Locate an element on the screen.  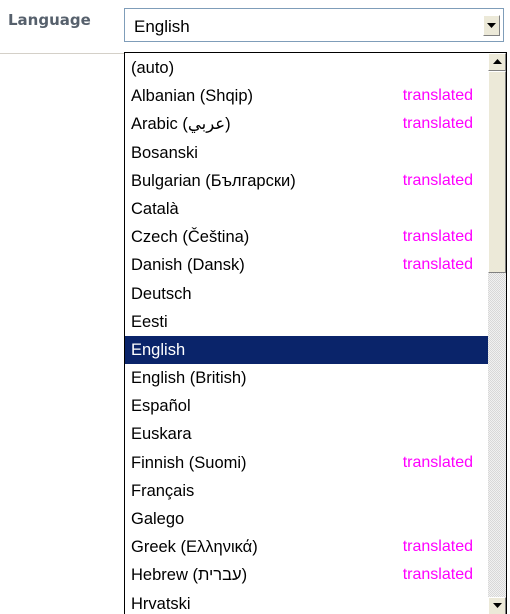
language-option: Galego is located at coordinates (306, 519).